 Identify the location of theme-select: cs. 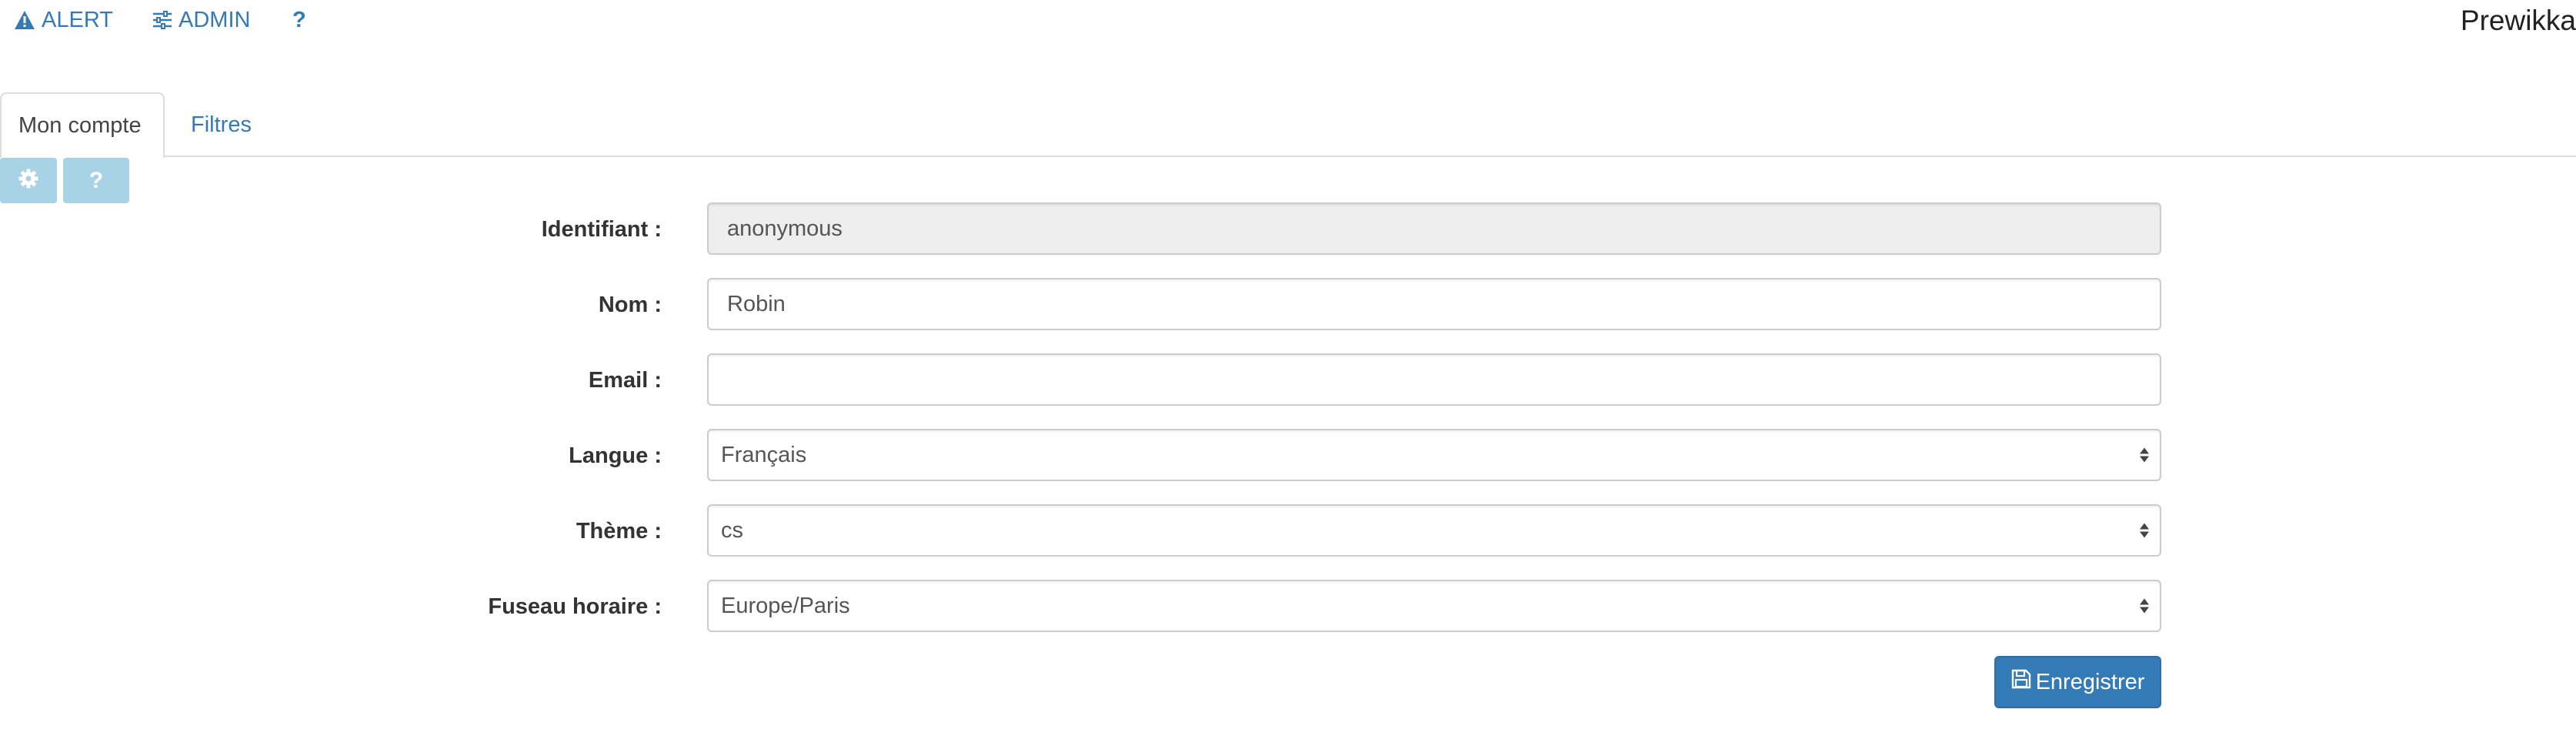
(1434, 530).